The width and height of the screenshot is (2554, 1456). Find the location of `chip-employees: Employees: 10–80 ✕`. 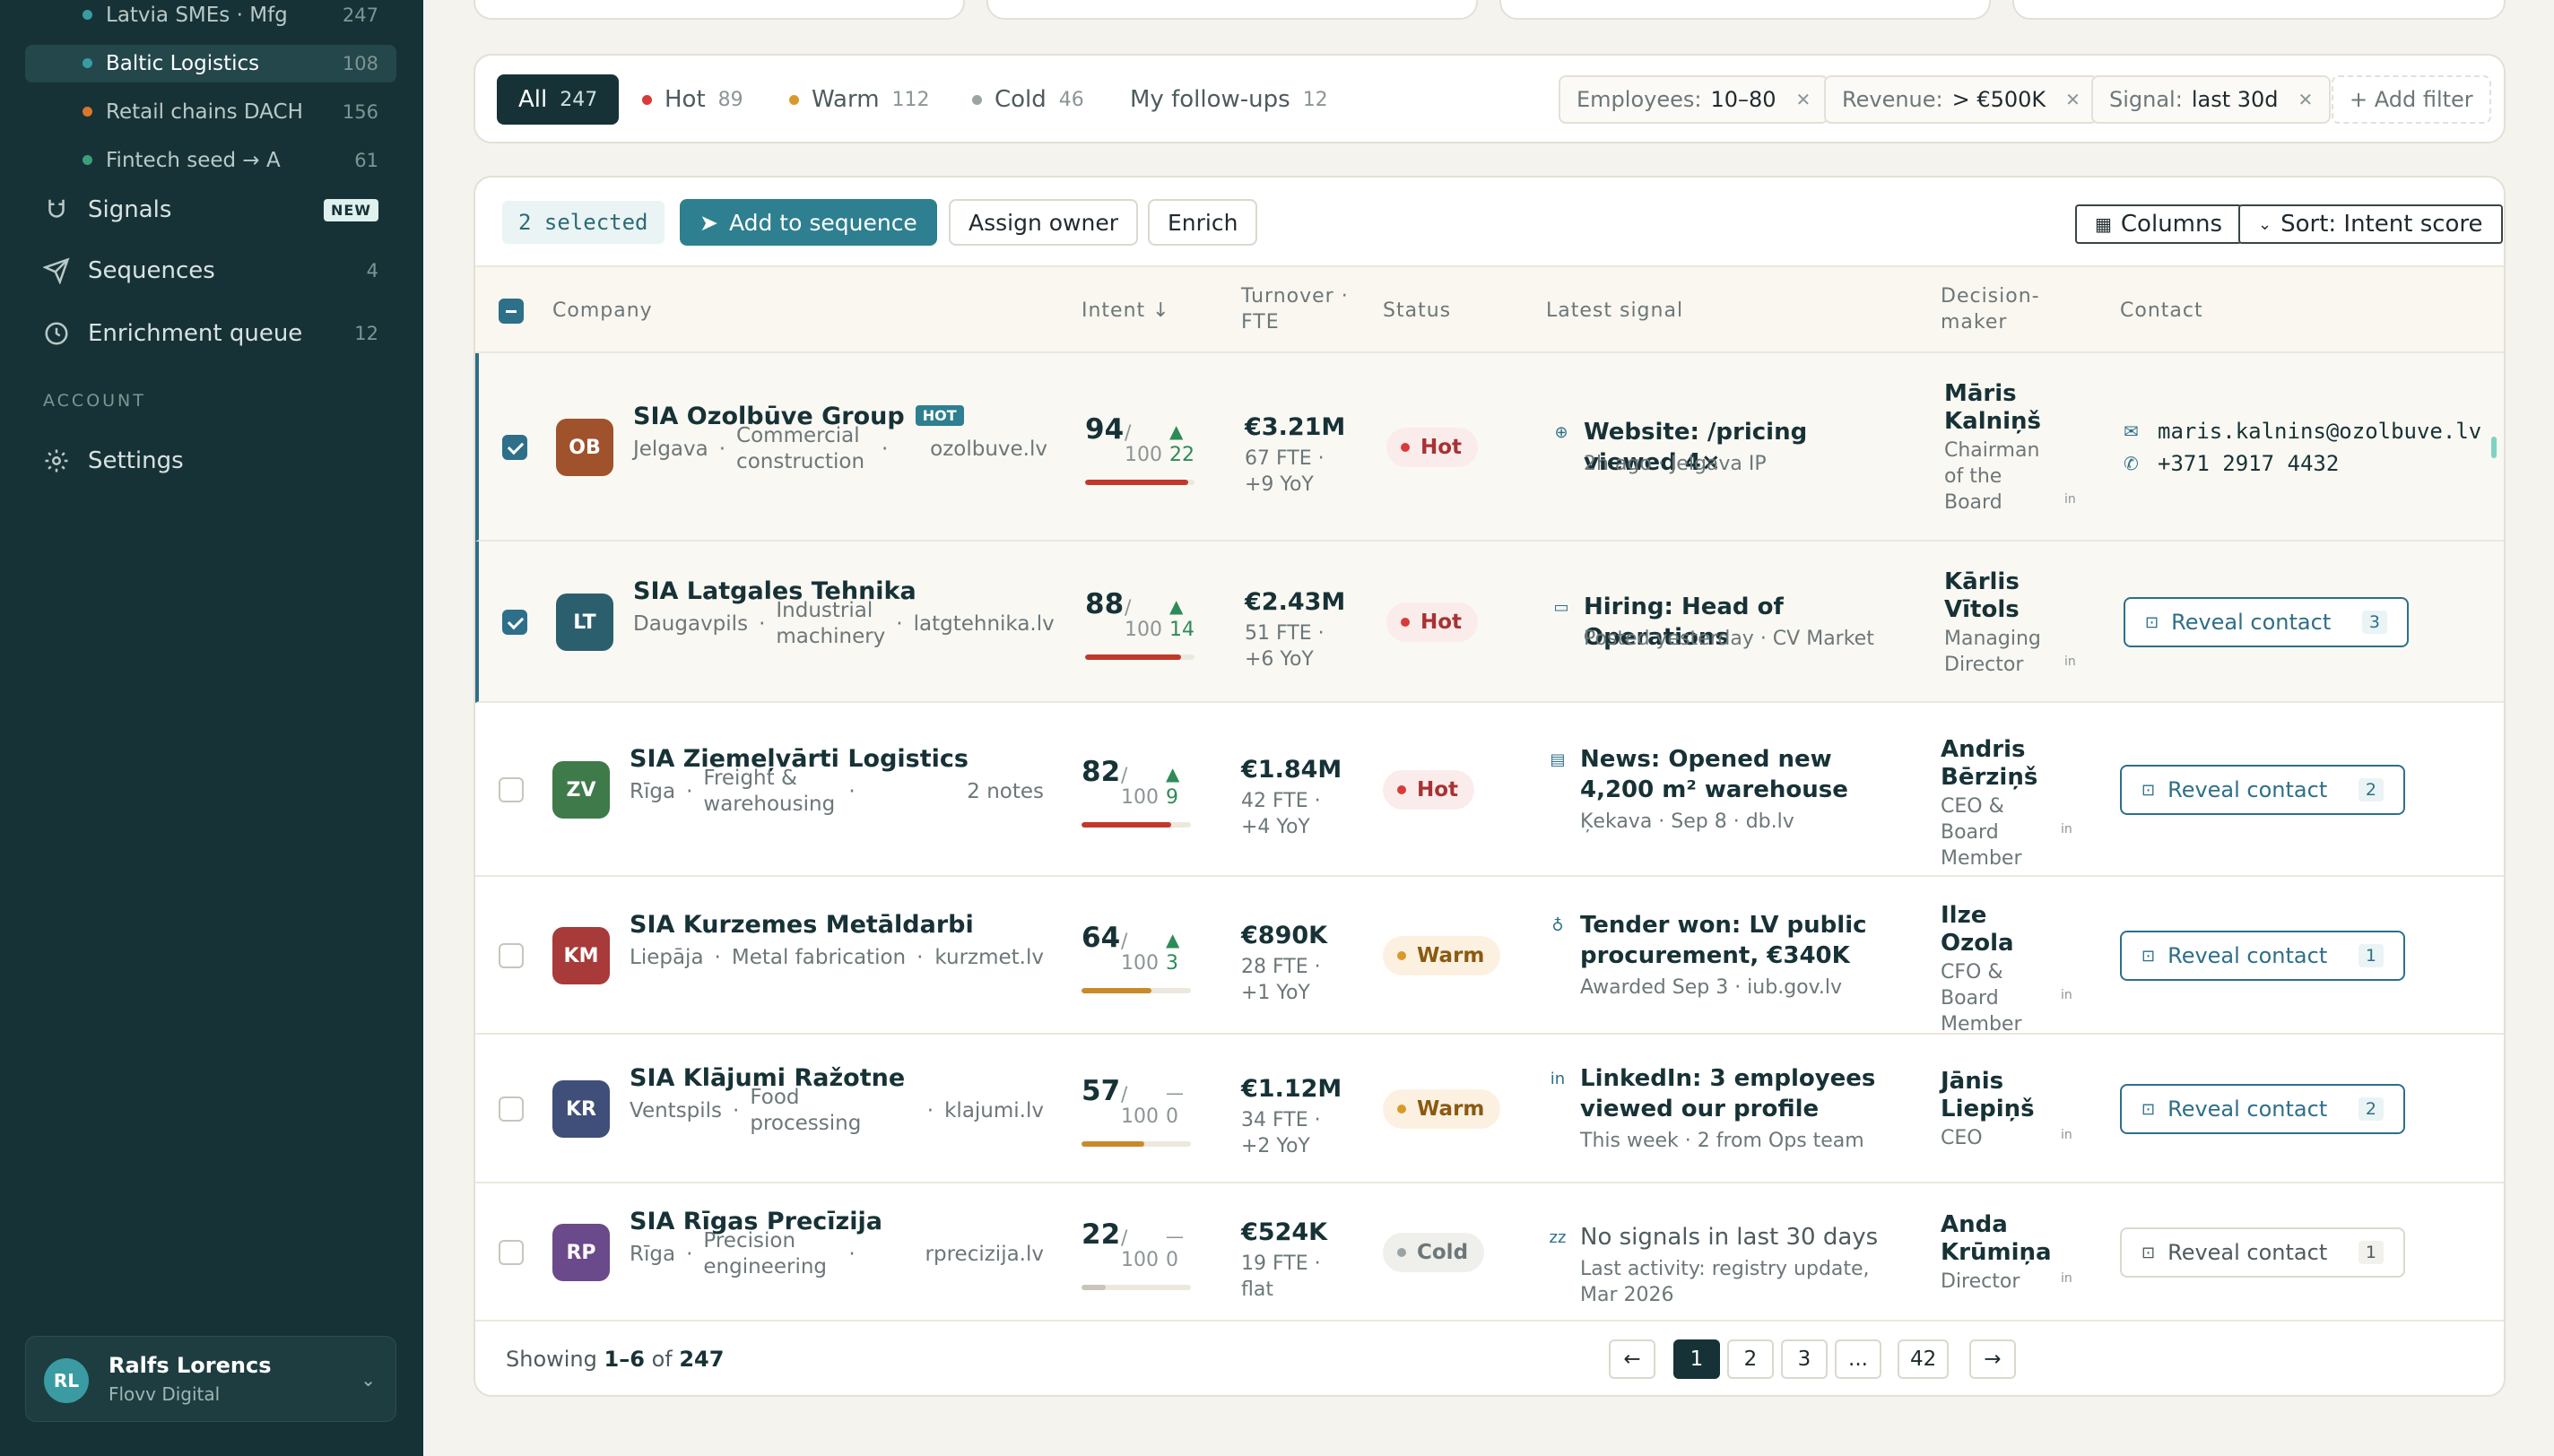

chip-employees: Employees: 10–80 ✕ is located at coordinates (1694, 100).